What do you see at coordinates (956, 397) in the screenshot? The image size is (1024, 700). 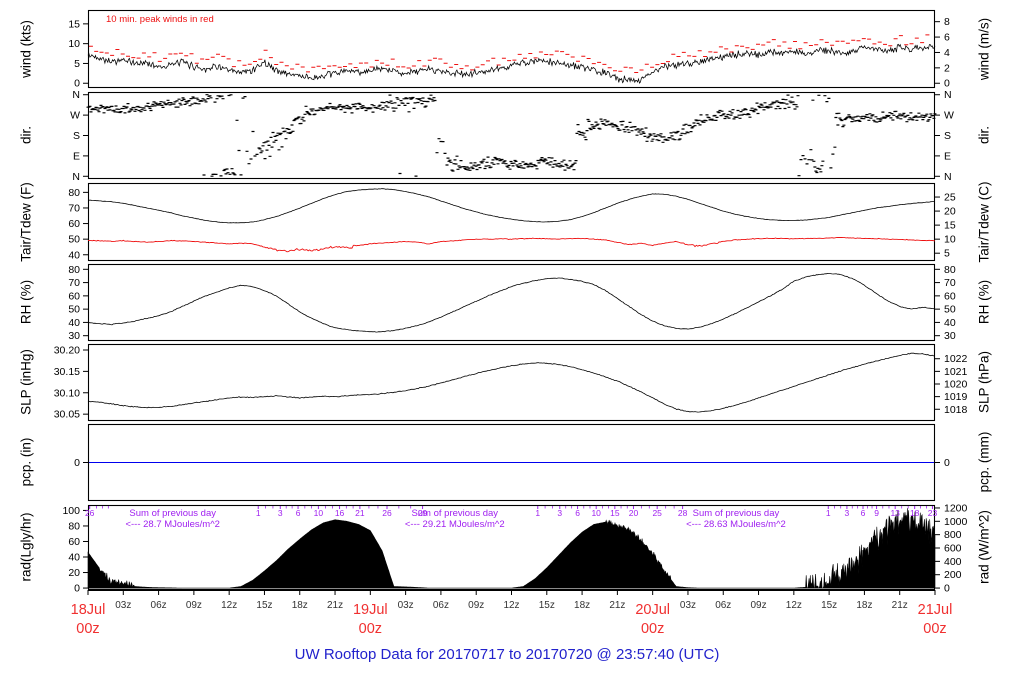 I see `svg-text: 1019` at bounding box center [956, 397].